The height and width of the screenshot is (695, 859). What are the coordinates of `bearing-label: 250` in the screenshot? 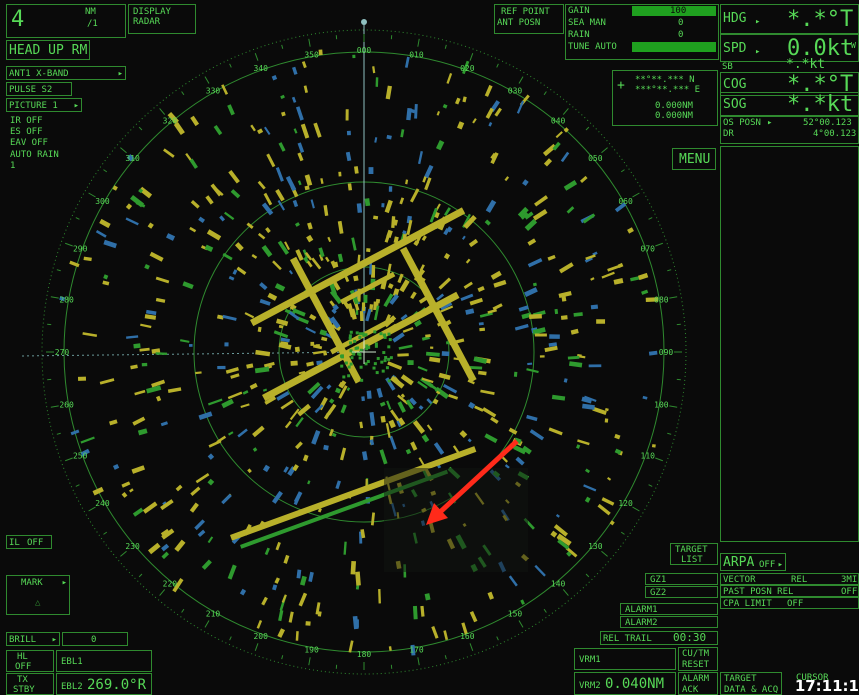 It's located at (80, 455).